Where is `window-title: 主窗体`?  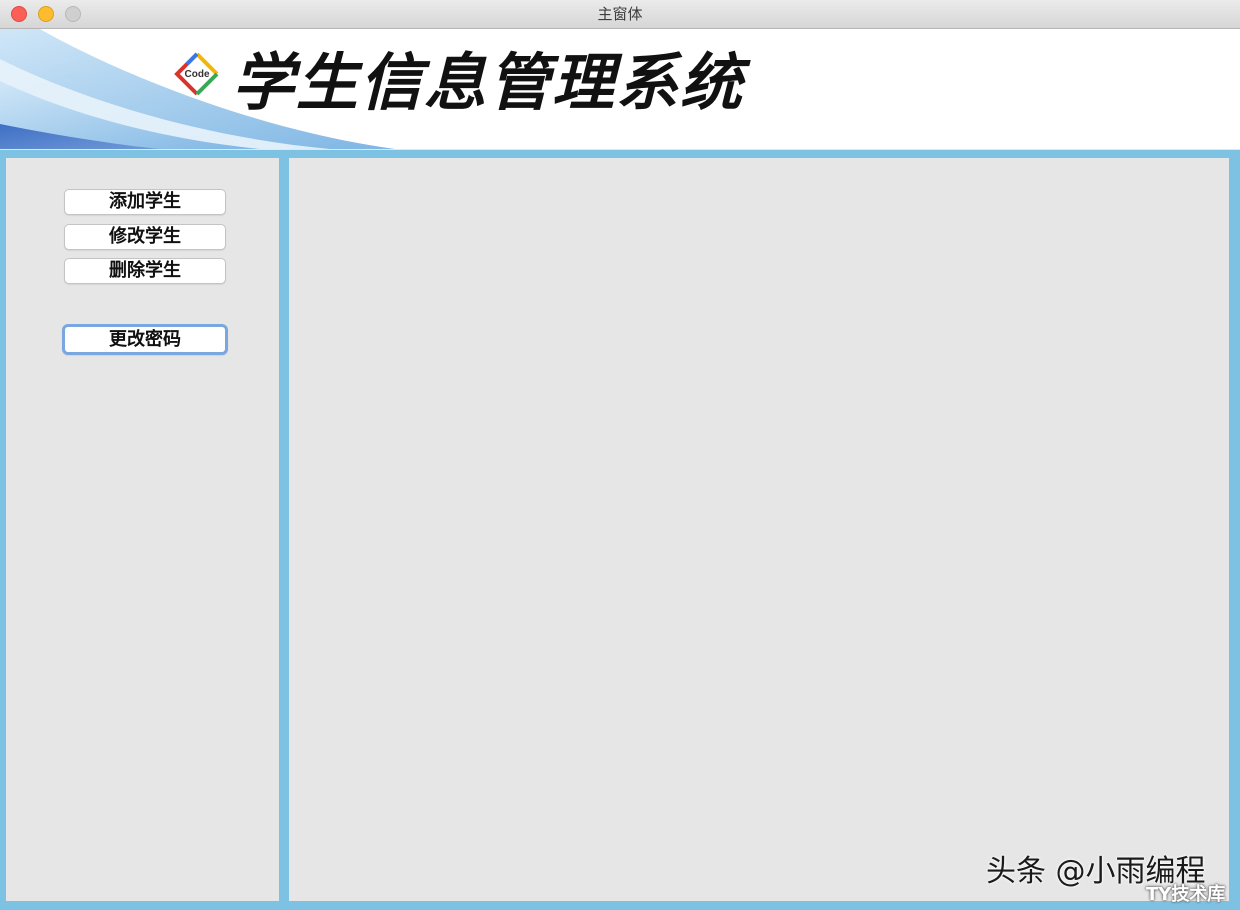 window-title: 主窗体 is located at coordinates (620, 14).